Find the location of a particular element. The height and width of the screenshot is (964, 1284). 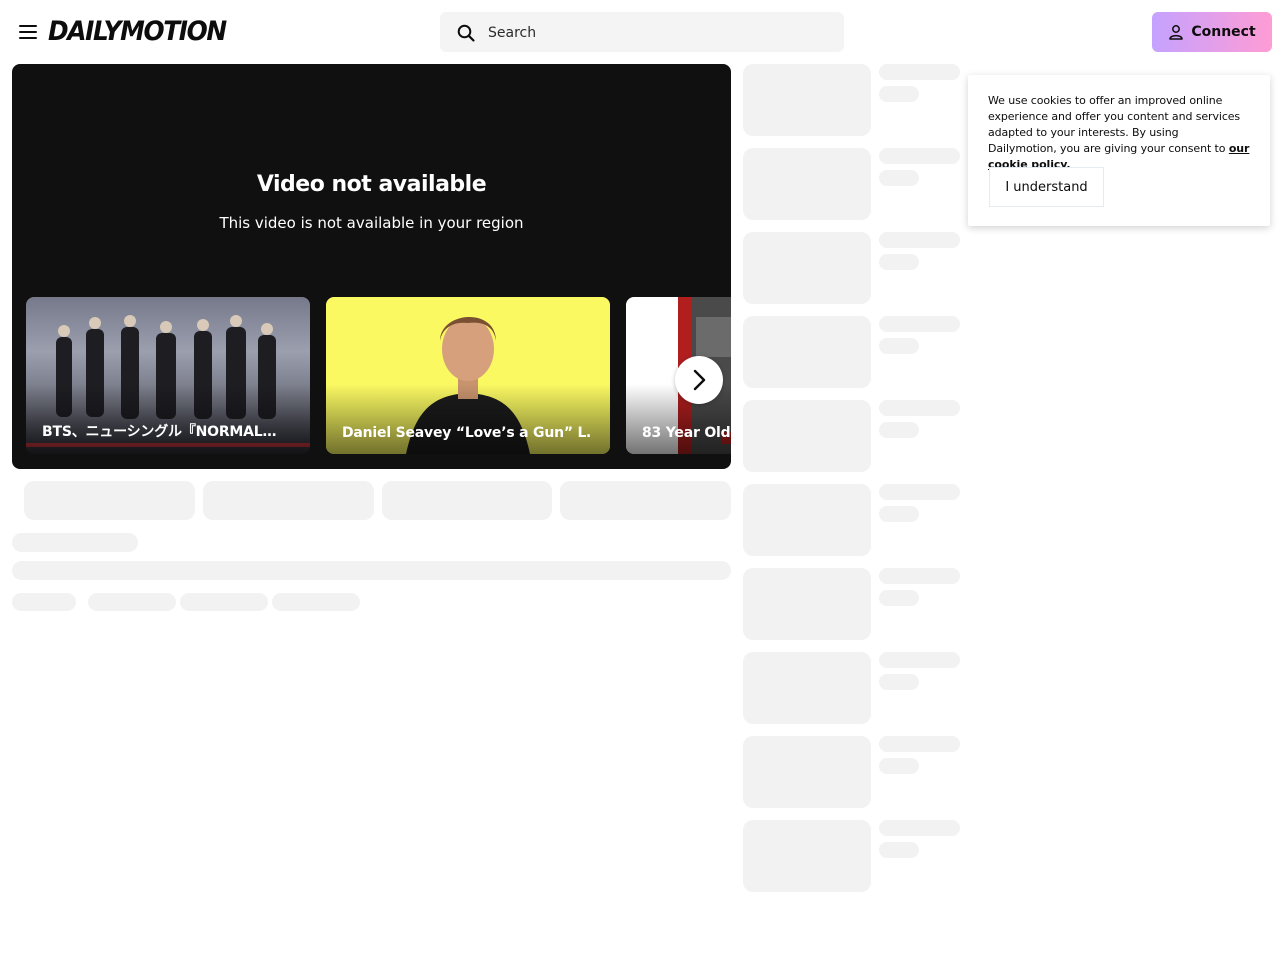

search-icon is located at coordinates (466, 33).